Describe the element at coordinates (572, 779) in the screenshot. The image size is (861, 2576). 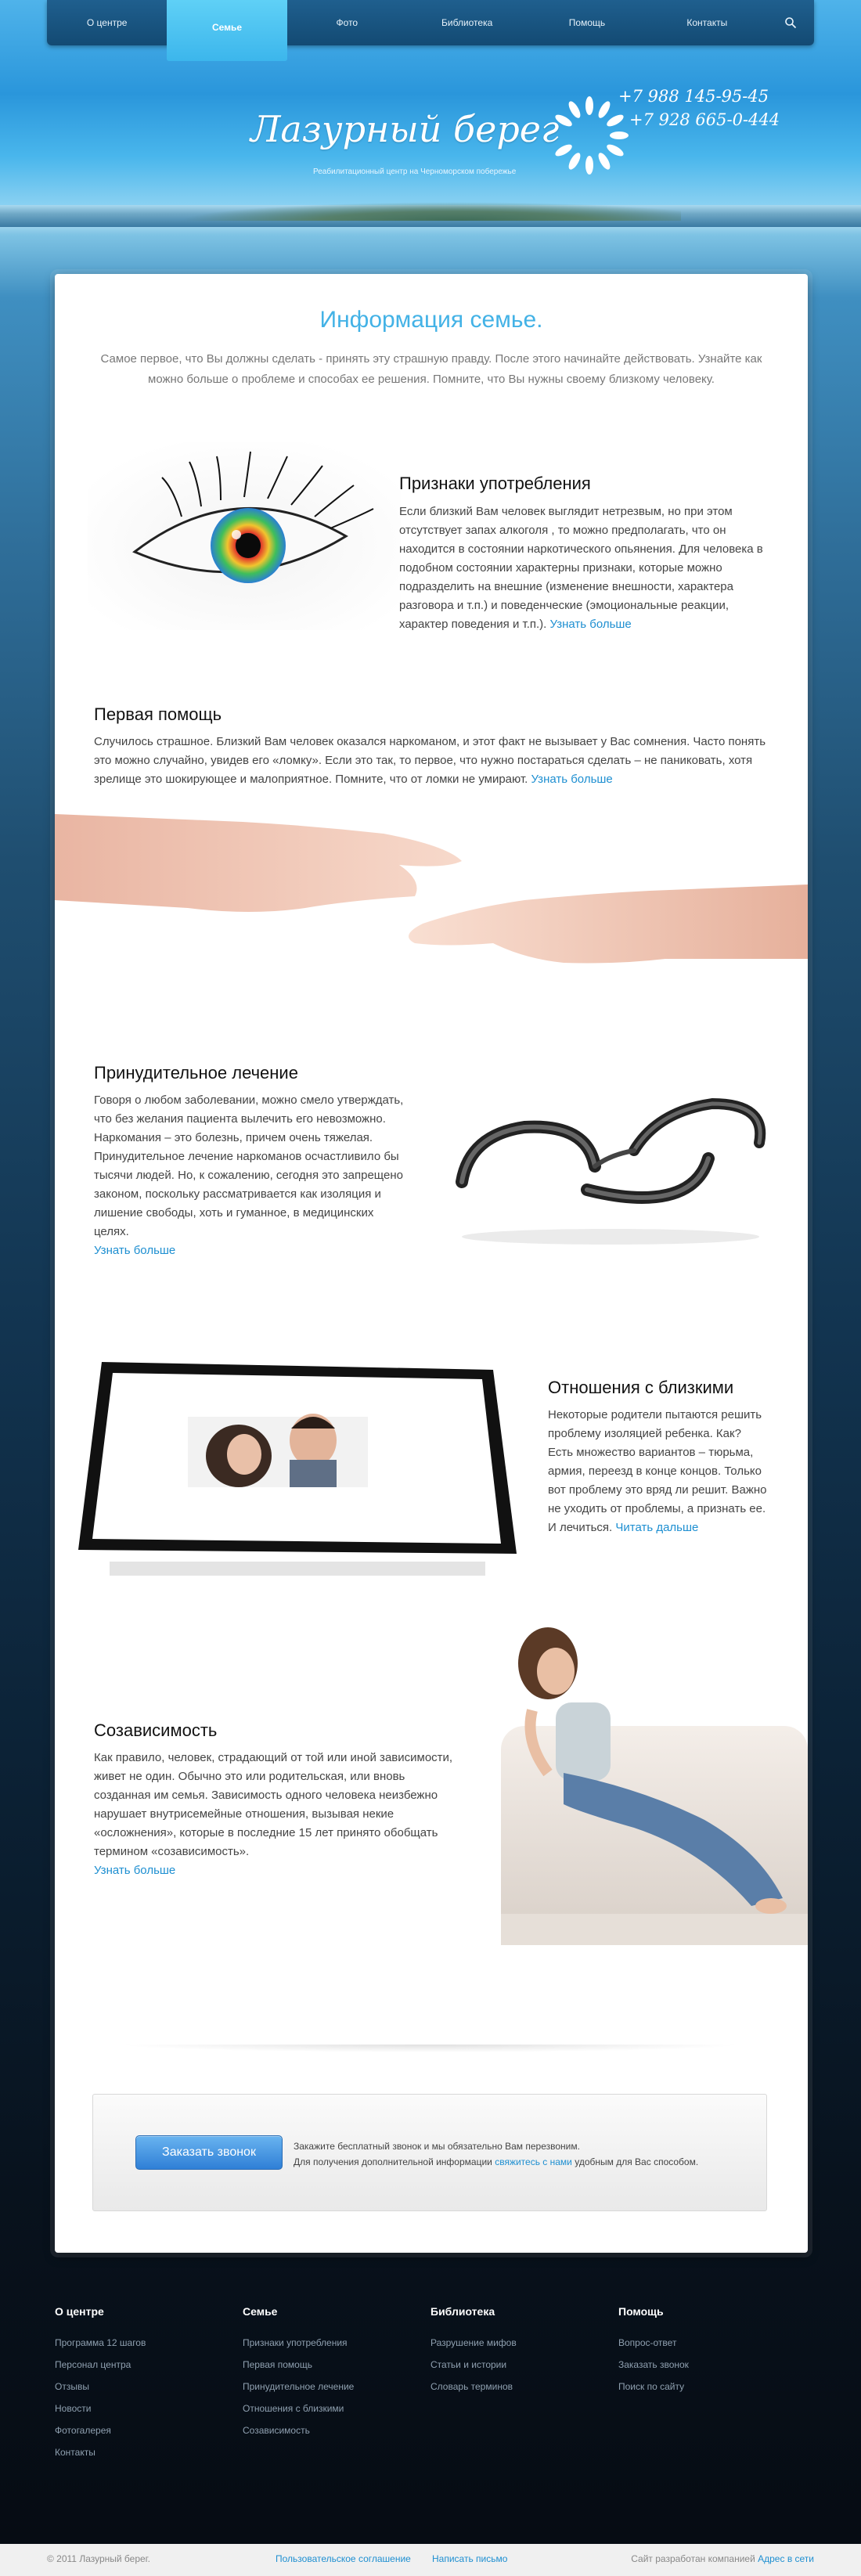
I see `more-link-first-aid: Узнать больше` at that location.